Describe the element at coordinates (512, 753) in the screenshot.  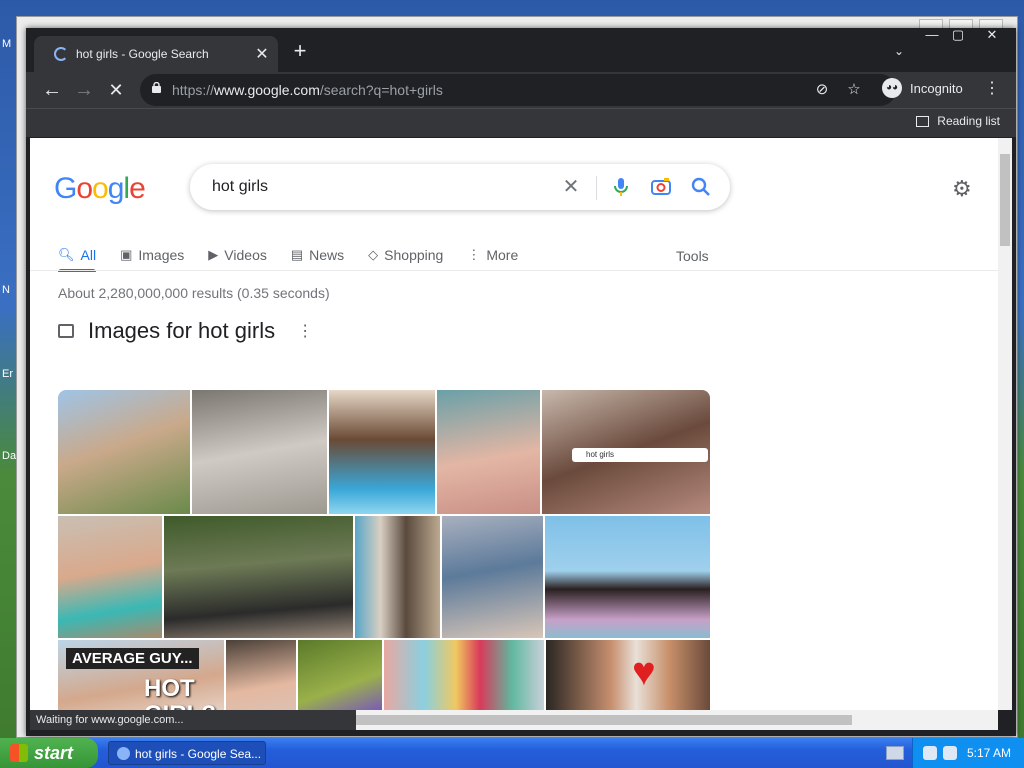
I see `taskbar: start hot girls - Google Sea... 5:17 AM` at that location.